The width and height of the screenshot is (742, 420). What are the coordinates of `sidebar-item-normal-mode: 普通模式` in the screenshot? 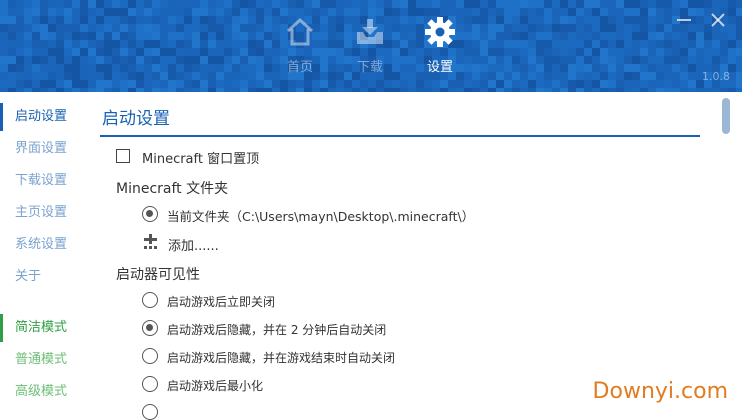 It's located at (46, 360).